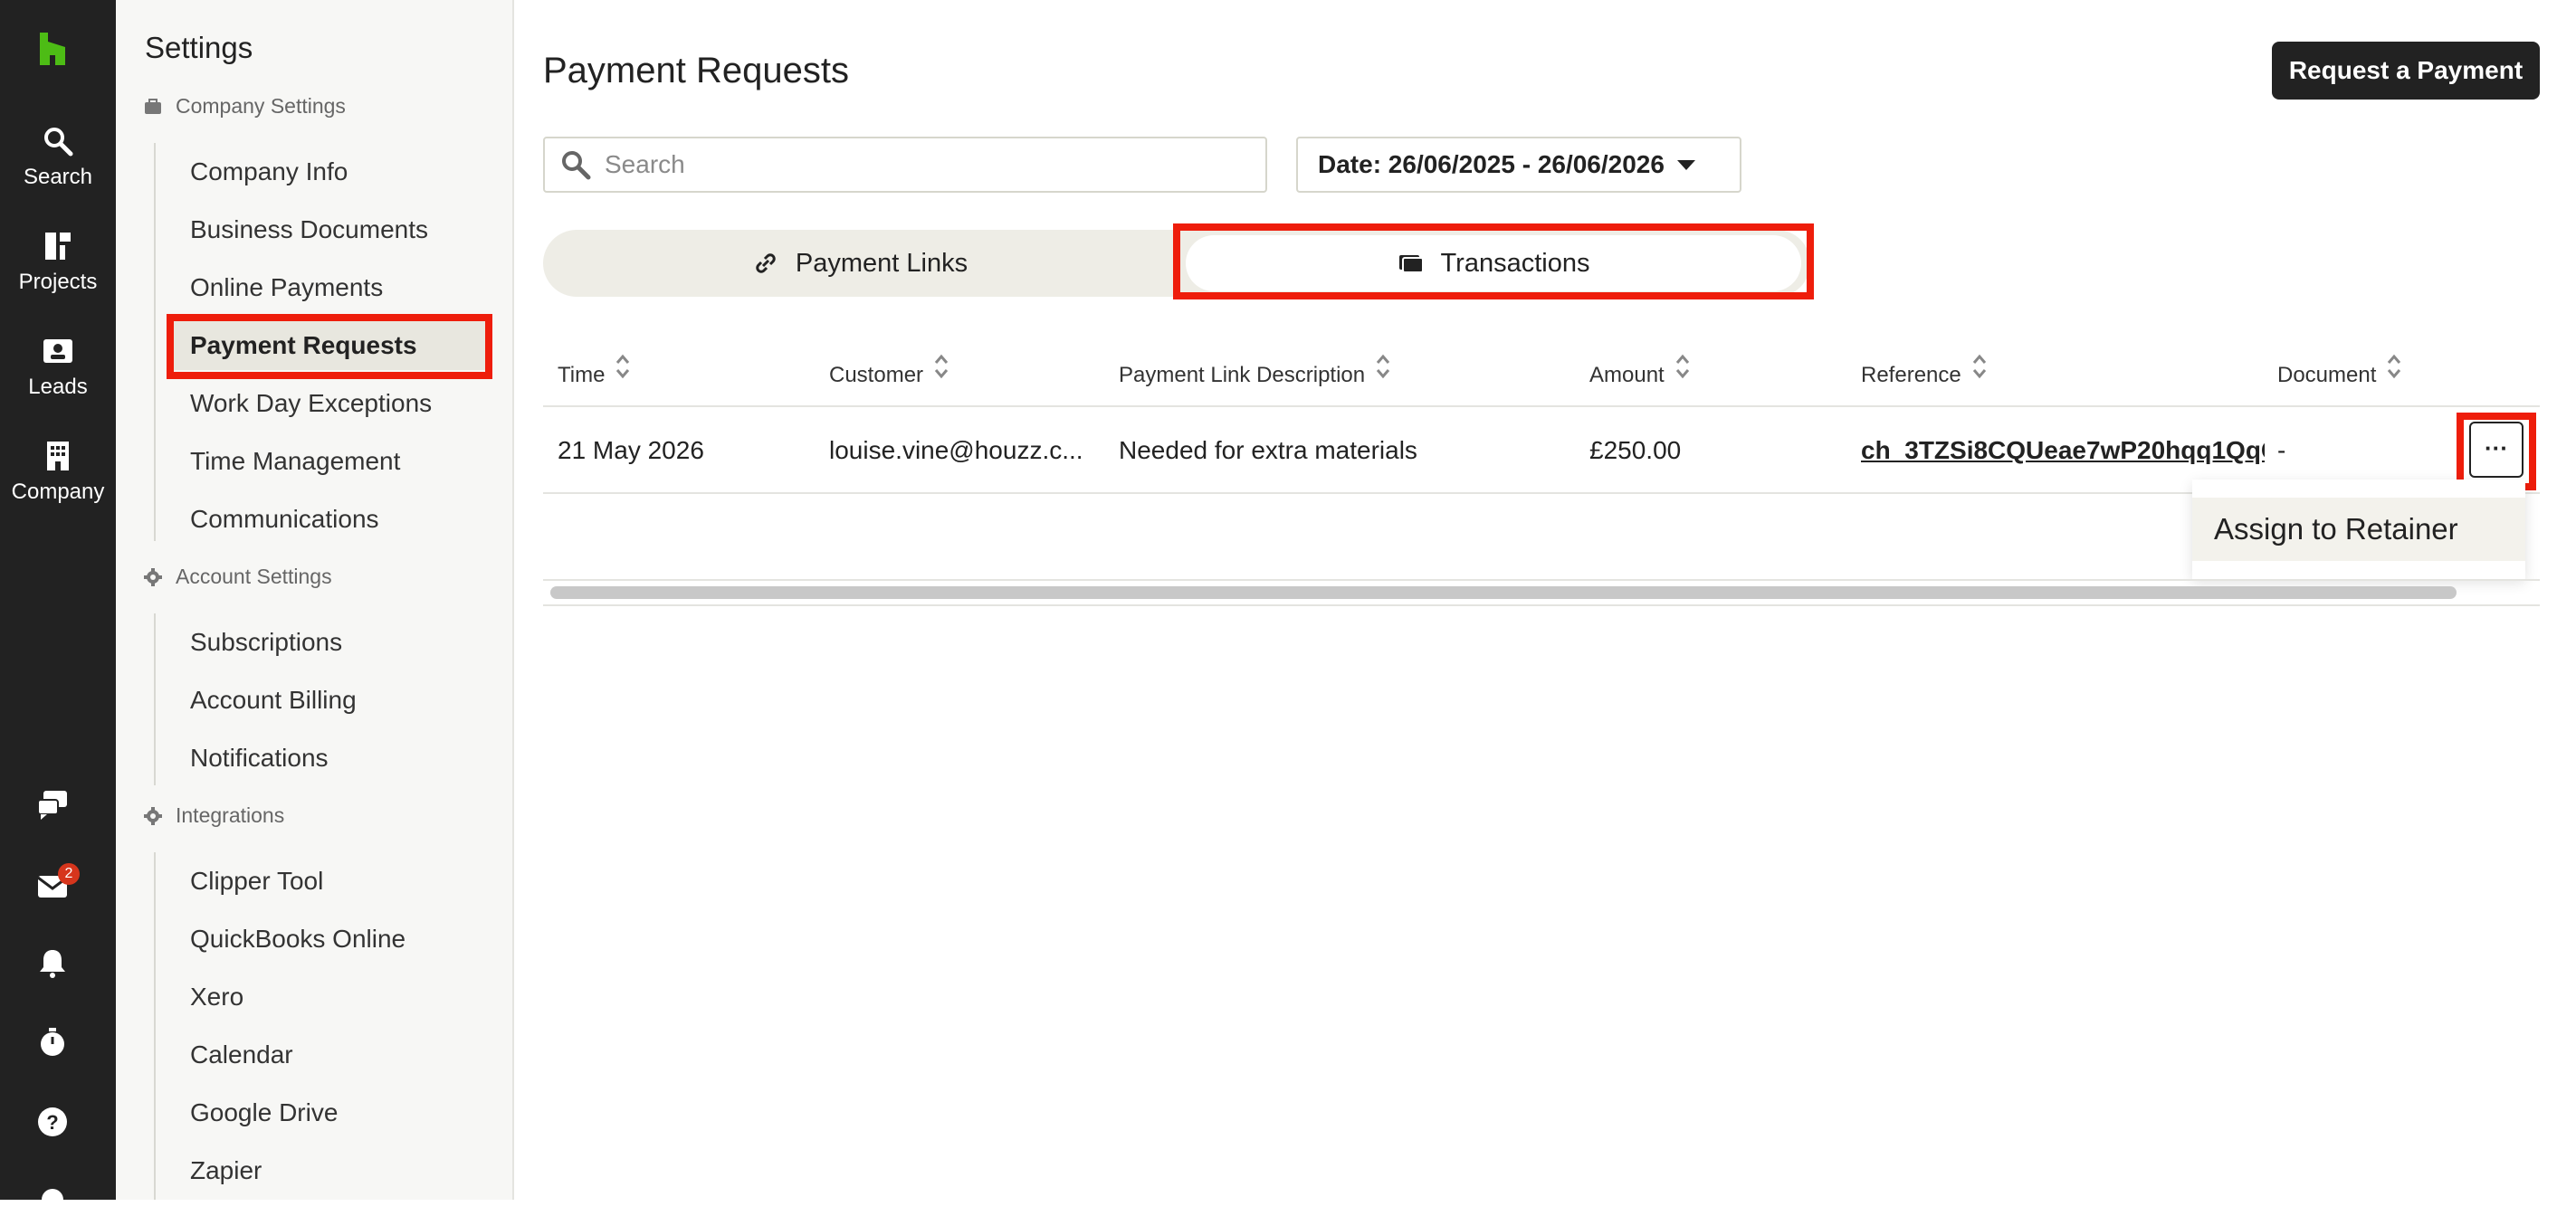  I want to click on sidebar-item-company-info: Company Info, so click(344, 172).